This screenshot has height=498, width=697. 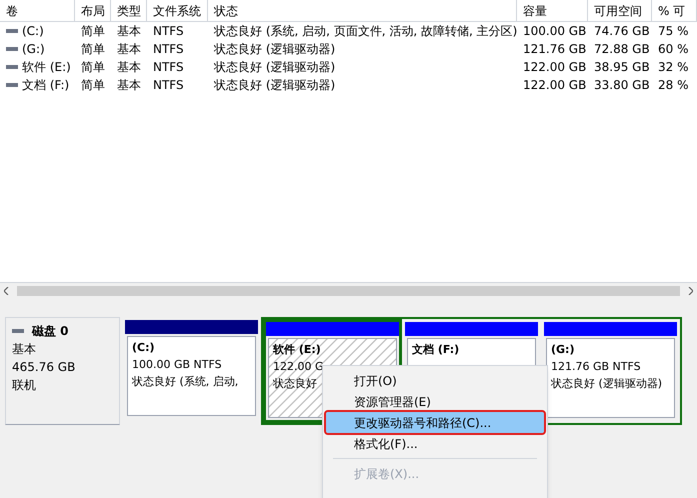 What do you see at coordinates (365, 31) in the screenshot?
I see `table-cell-text: 状态良好 (系统, 启动, 页面文件, 活动, 故障转储, 主分区)` at bounding box center [365, 31].